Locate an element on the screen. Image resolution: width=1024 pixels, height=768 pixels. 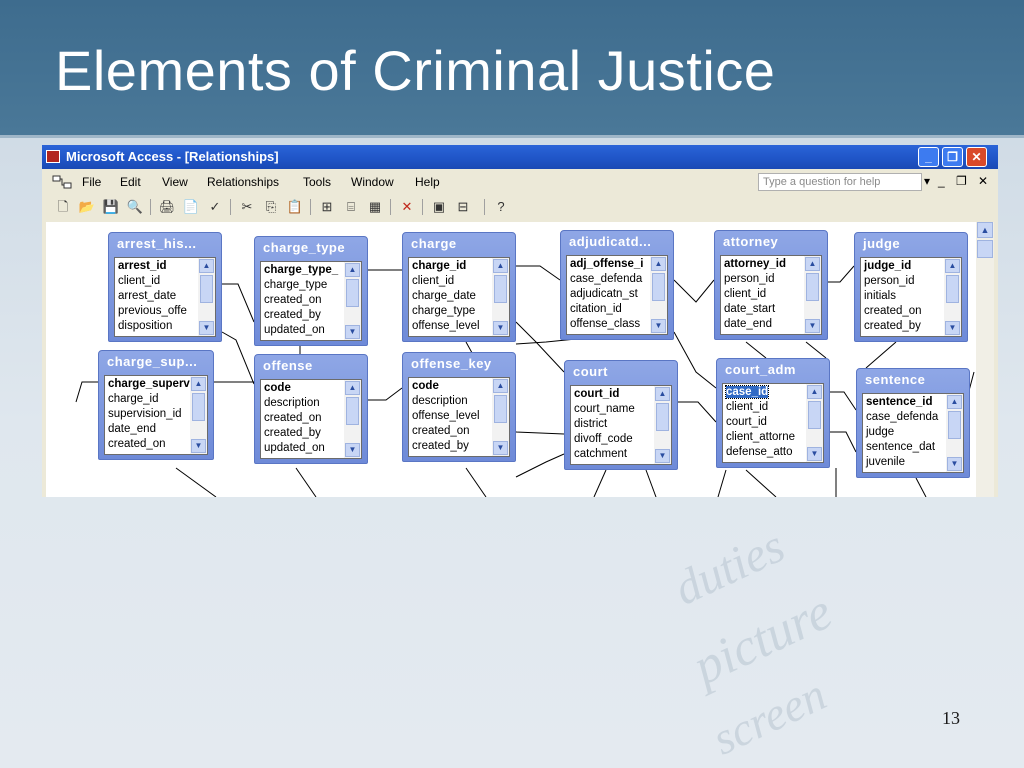
table-field: date_end is located at coordinates (748, 324).